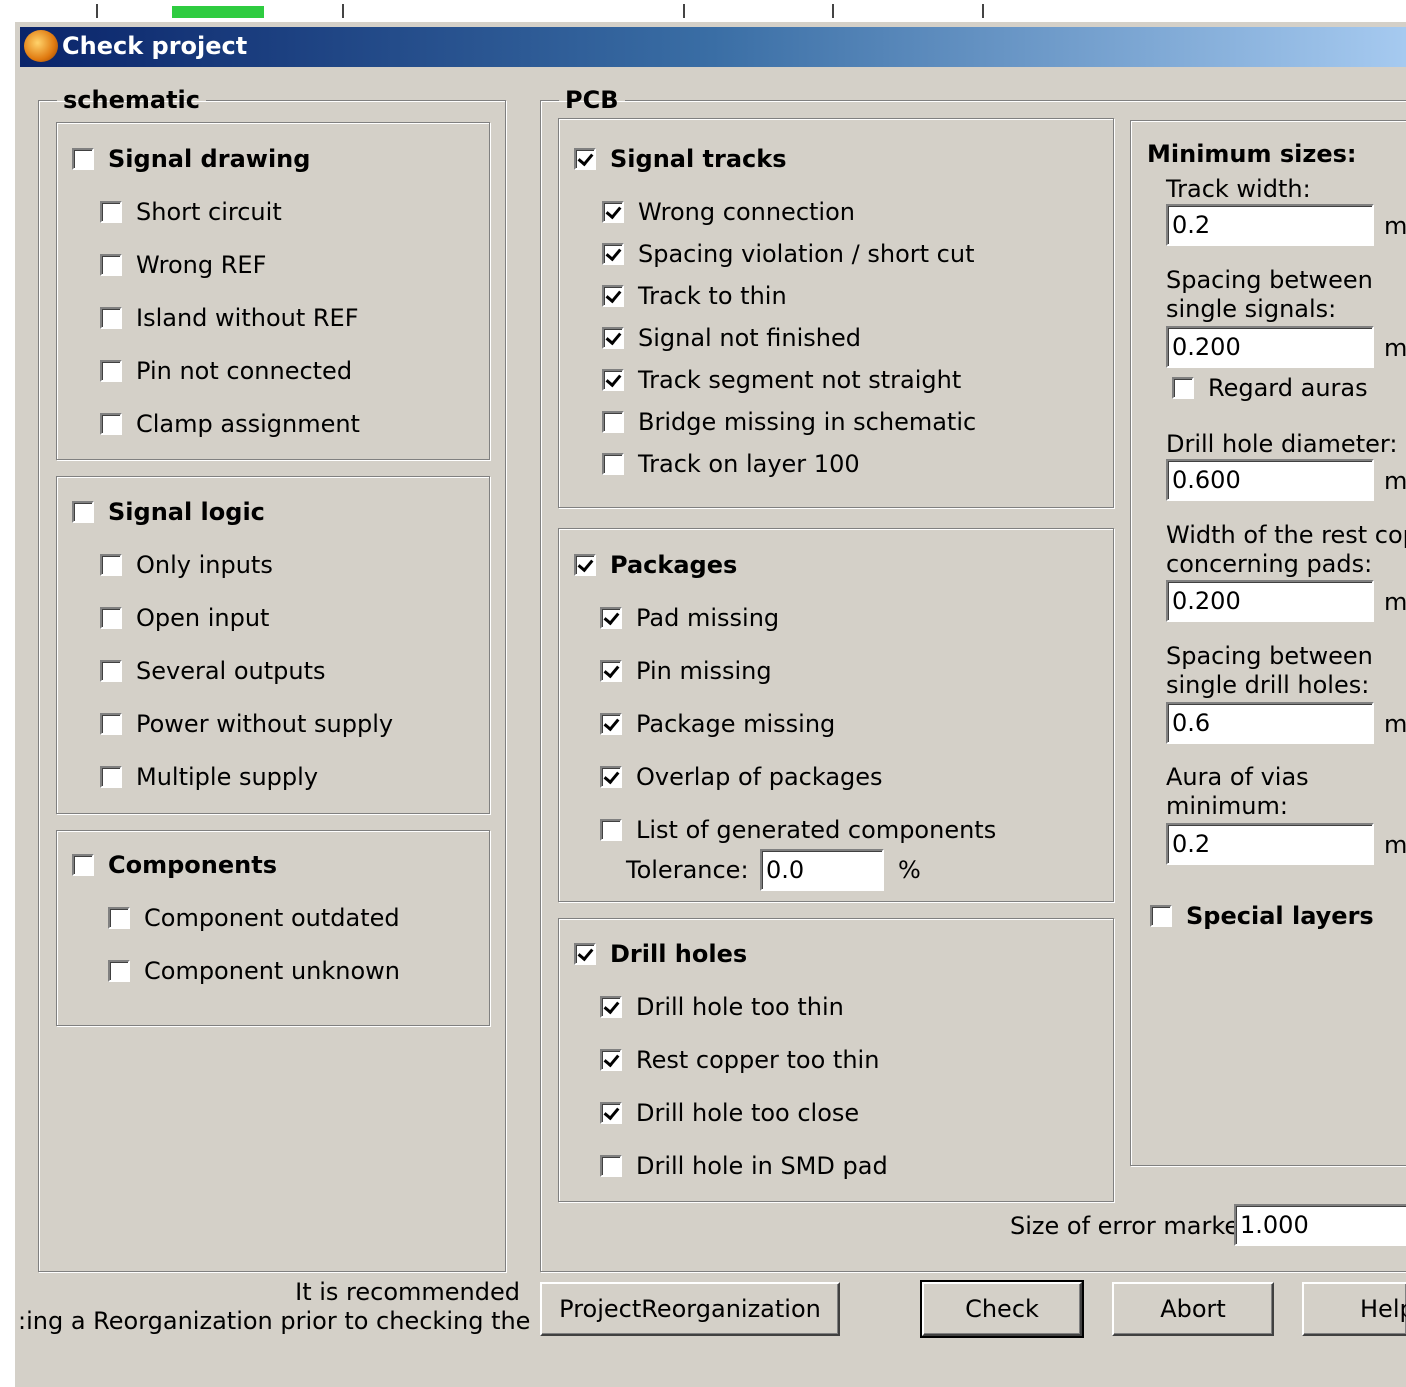 This screenshot has height=1387, width=1406. I want to click on track-to-thin-checkbox: Track to thin, so click(694, 296).